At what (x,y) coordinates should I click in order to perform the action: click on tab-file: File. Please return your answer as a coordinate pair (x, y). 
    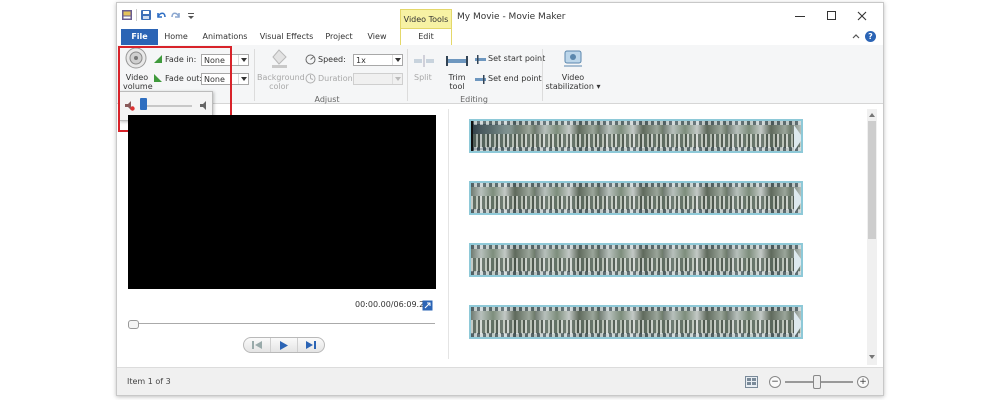
    Looking at the image, I should click on (139, 37).